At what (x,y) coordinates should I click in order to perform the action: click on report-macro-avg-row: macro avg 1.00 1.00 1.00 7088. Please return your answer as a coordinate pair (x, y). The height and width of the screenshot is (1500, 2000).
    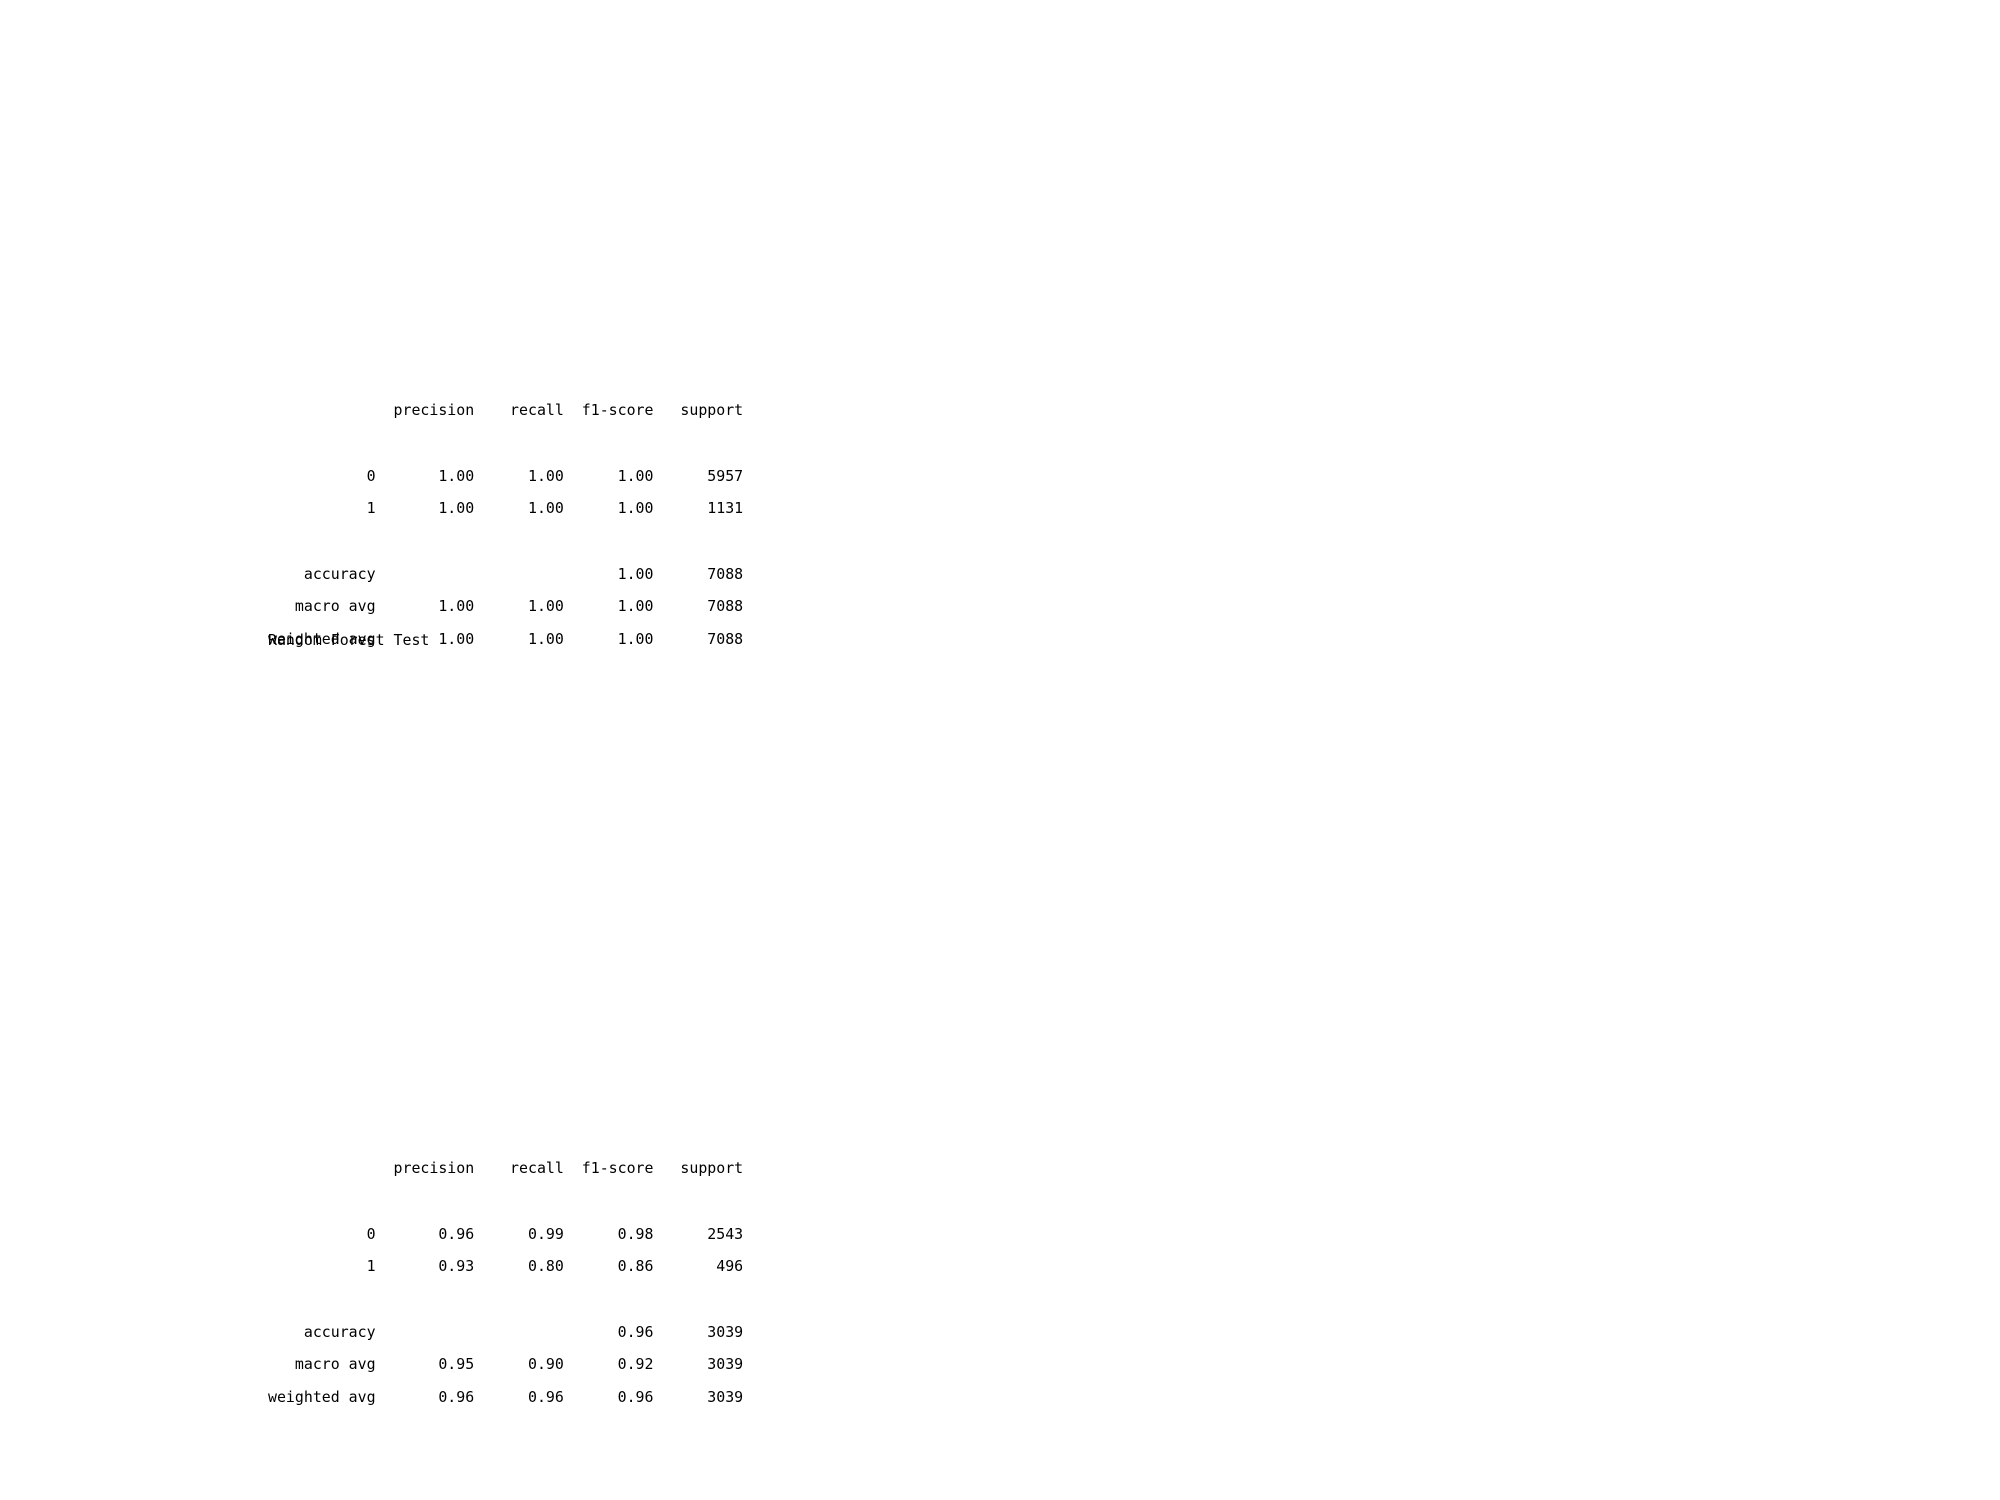
    Looking at the image, I should click on (506, 606).